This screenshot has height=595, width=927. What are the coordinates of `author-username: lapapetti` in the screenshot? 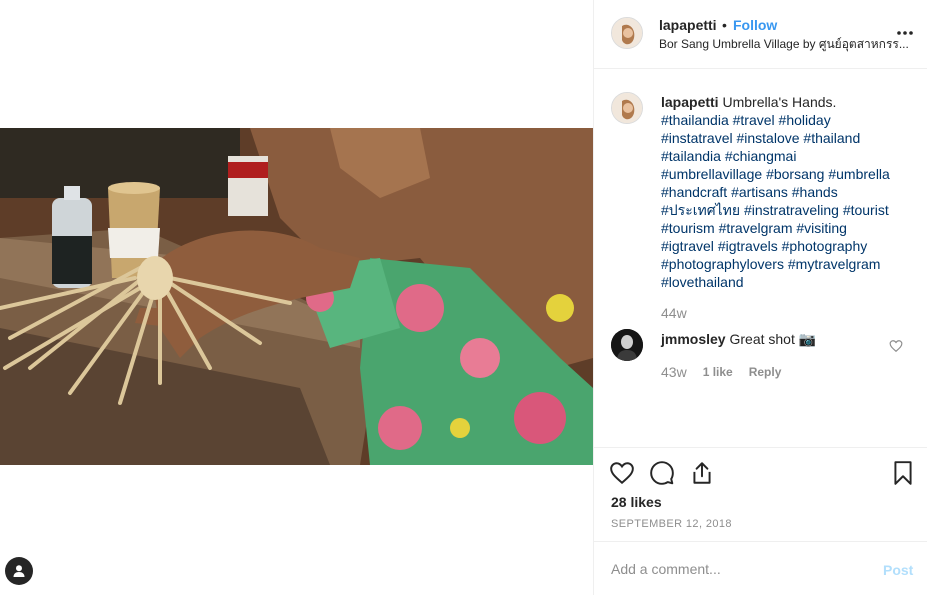 It's located at (688, 25).